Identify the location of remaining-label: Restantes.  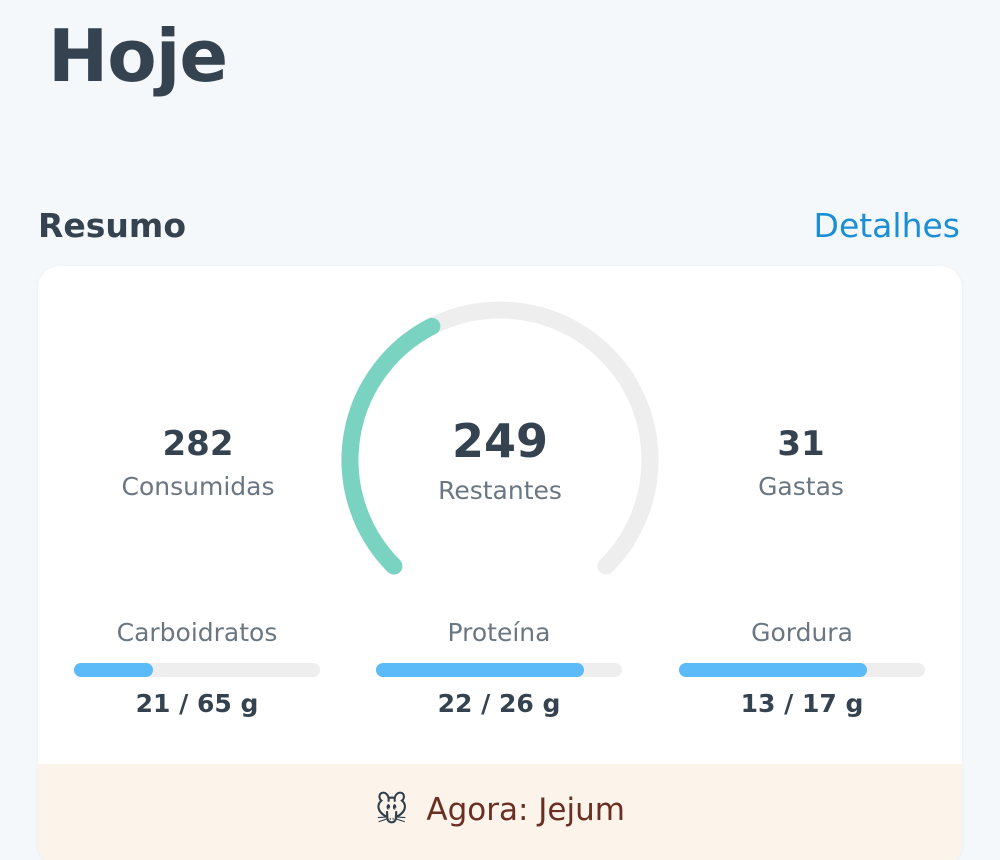
(500, 490).